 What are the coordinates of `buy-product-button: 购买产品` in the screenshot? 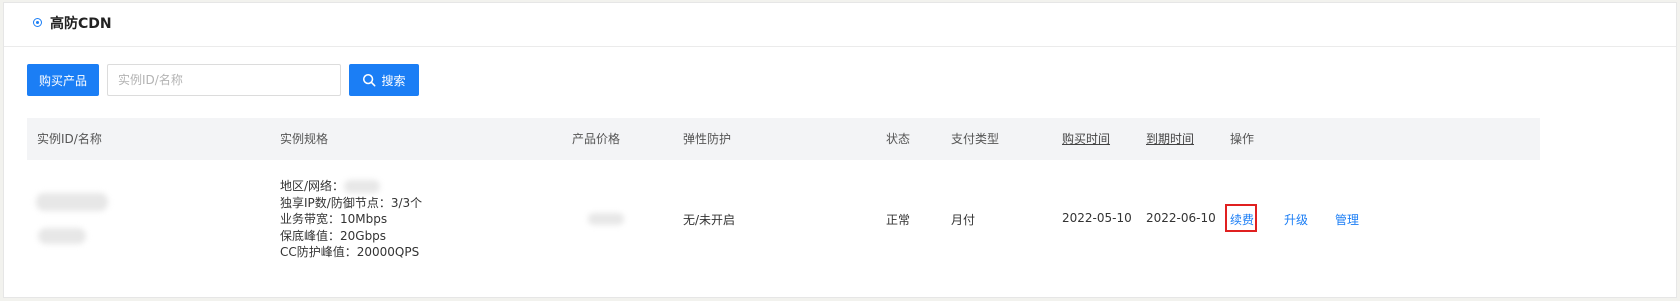 It's located at (63, 80).